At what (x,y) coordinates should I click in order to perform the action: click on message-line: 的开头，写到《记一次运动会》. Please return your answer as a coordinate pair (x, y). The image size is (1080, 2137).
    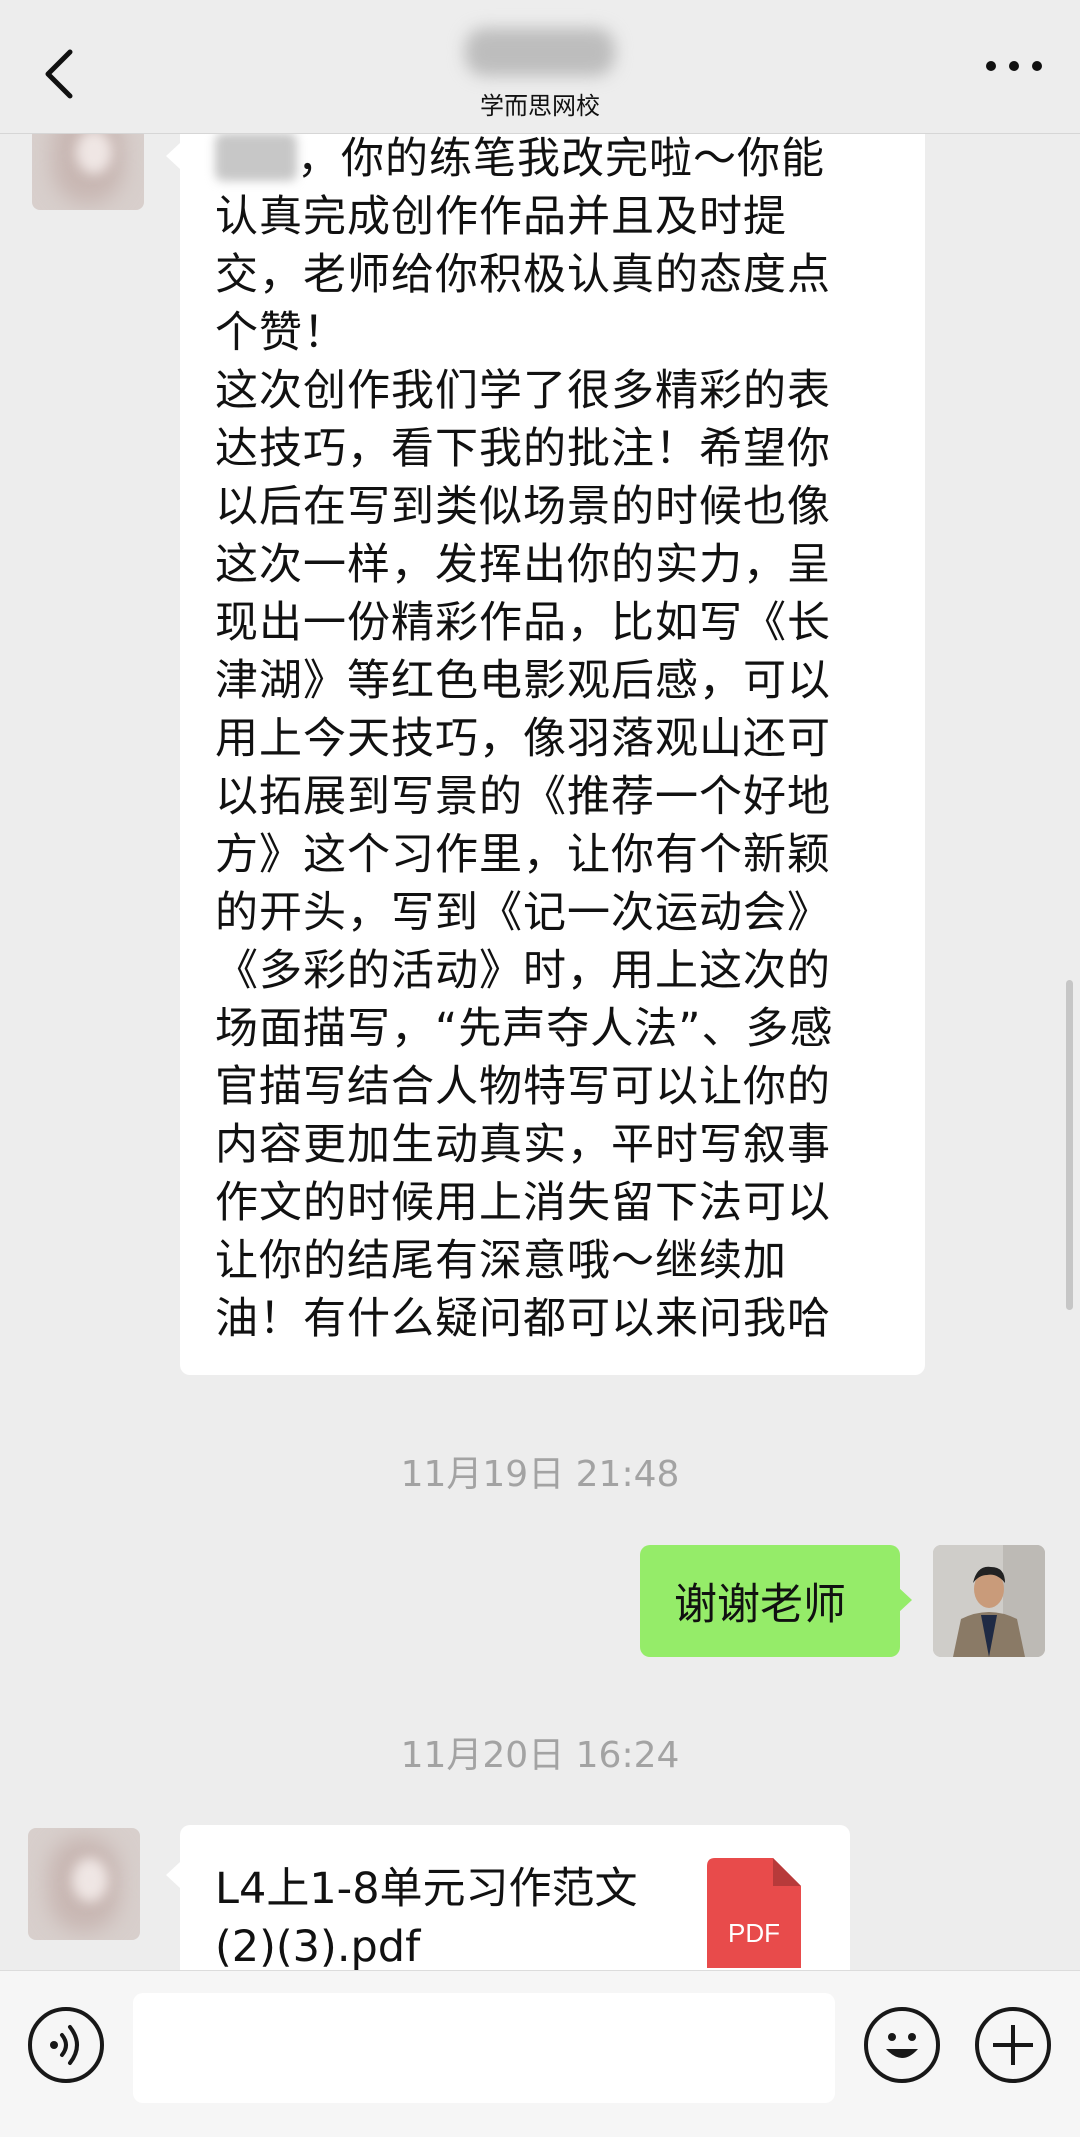
    Looking at the image, I should click on (552, 913).